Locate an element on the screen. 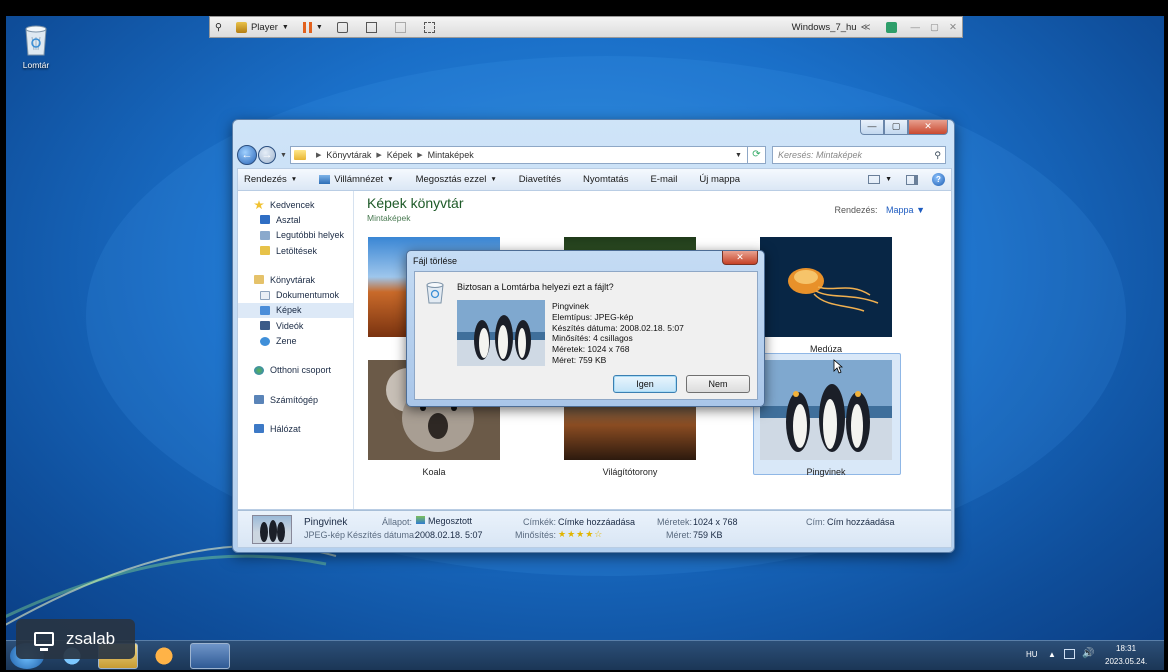 The height and width of the screenshot is (672, 1168). share-with-menu: Megosztás ezzel ▼ is located at coordinates (456, 179).